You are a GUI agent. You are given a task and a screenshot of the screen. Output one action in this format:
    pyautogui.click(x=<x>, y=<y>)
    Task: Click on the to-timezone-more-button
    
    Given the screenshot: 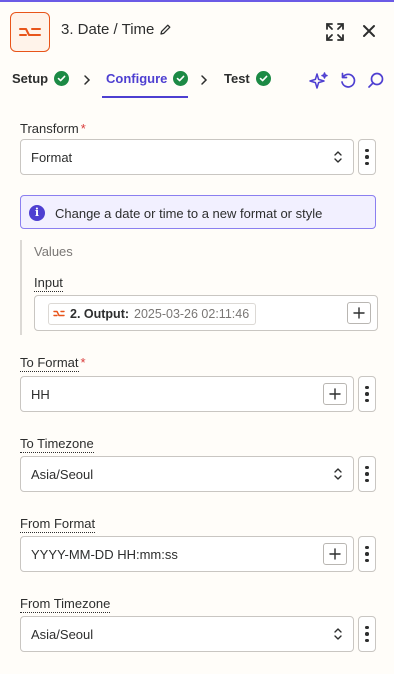 What is the action you would take?
    pyautogui.click(x=367, y=474)
    